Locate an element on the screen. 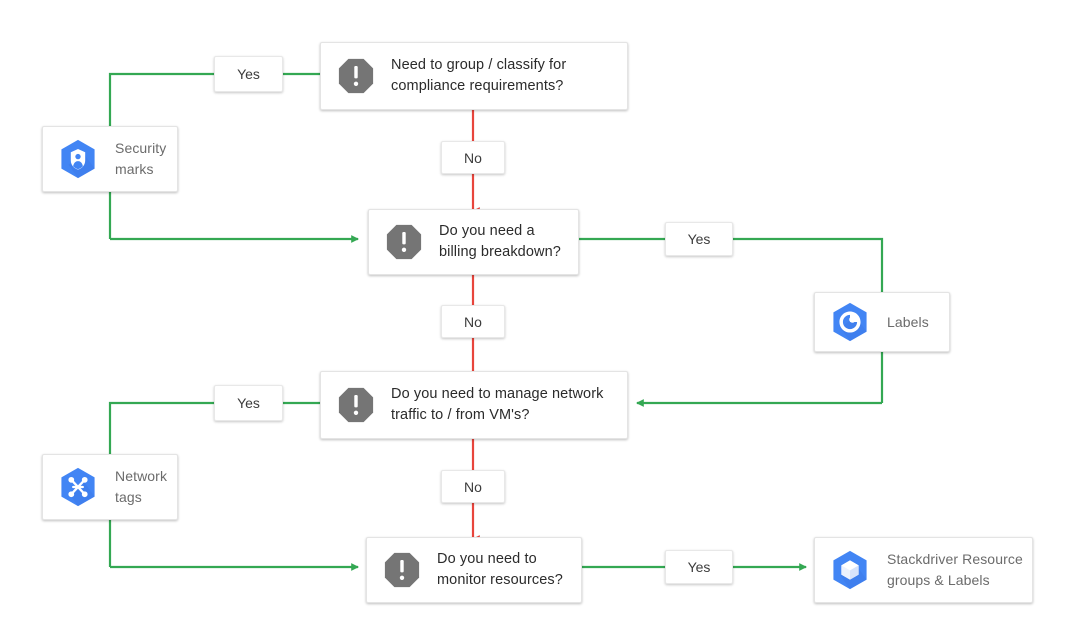 The height and width of the screenshot is (639, 1092). product-text-stackdriver: Stackdriver Resource groups & Labels is located at coordinates (955, 570).